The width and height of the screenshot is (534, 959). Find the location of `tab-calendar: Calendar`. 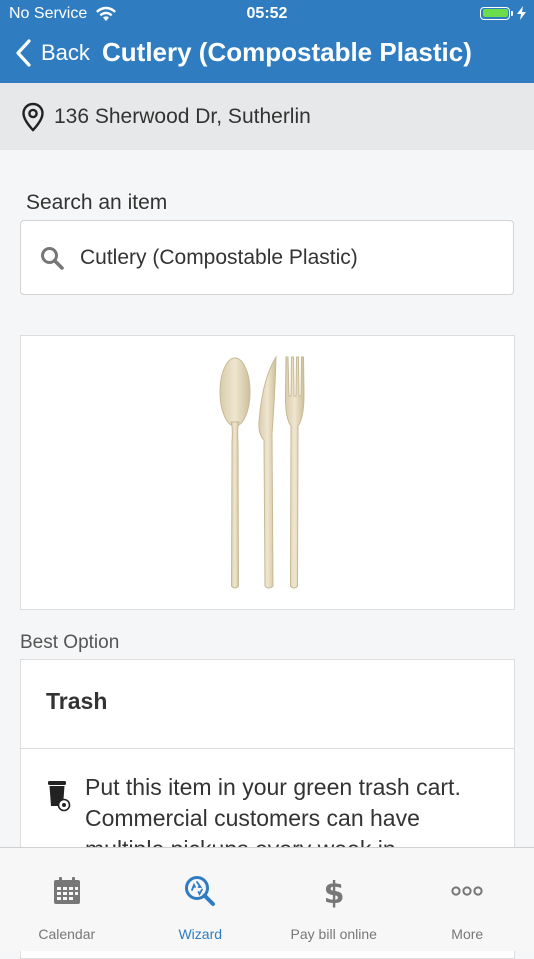

tab-calendar: Calendar is located at coordinates (67, 899).